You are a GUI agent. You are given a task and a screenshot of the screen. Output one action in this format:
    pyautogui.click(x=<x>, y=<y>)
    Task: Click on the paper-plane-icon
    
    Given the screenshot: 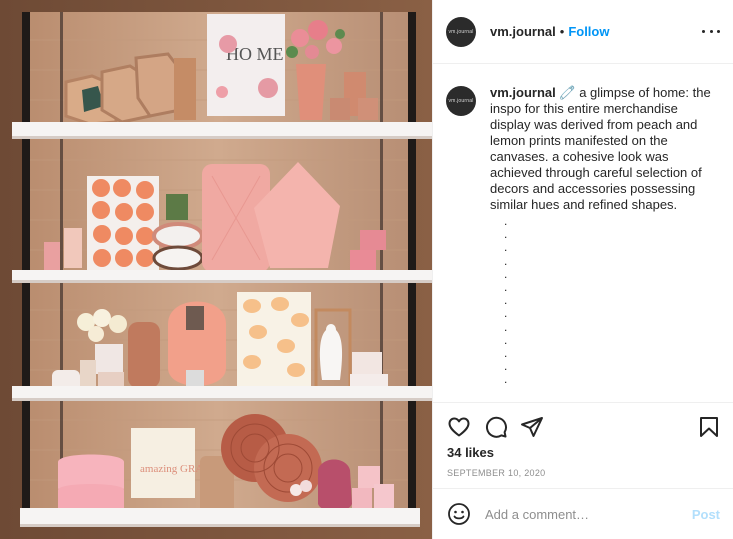 What is the action you would take?
    pyautogui.click(x=532, y=427)
    